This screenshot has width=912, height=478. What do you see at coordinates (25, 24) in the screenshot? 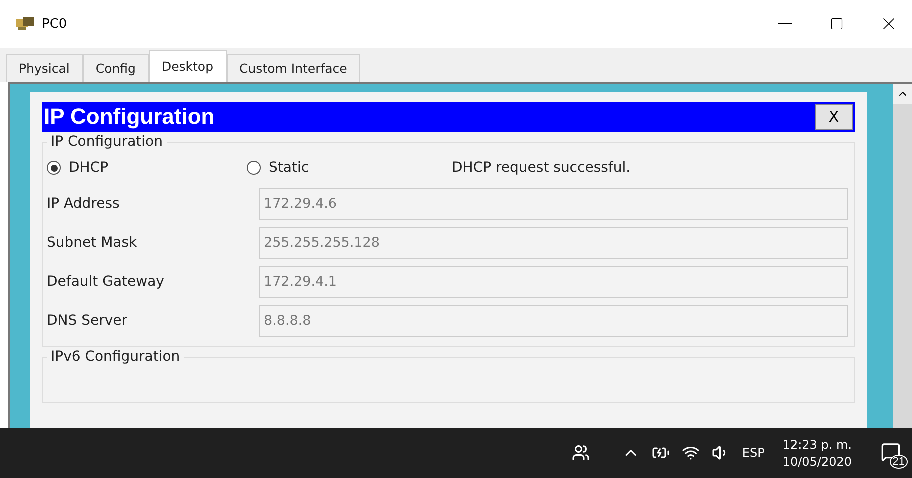
I see `computer-icon` at bounding box center [25, 24].